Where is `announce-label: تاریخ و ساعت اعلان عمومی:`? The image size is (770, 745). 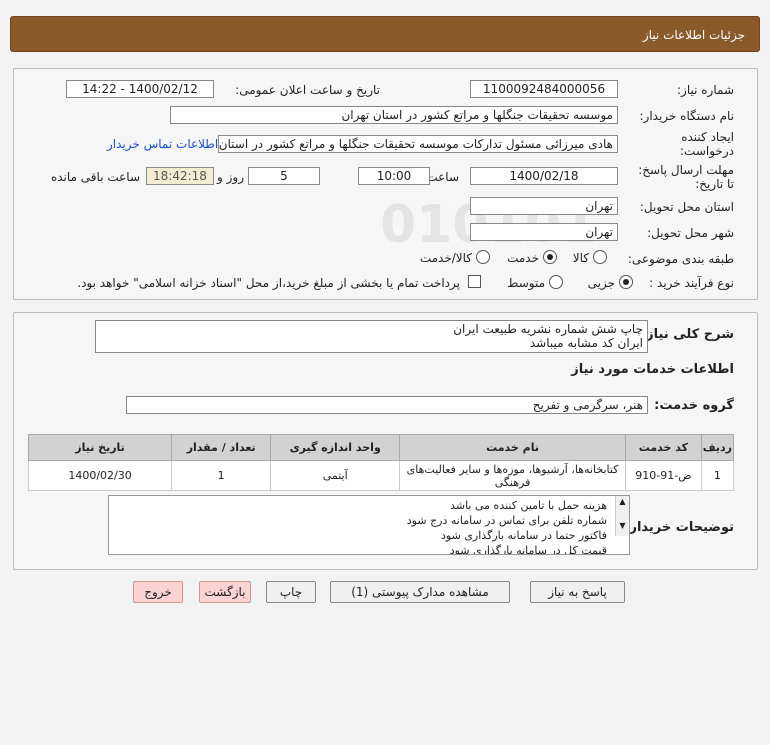
announce-label: تاریخ و ساعت اعلان عمومی: is located at coordinates (307, 90).